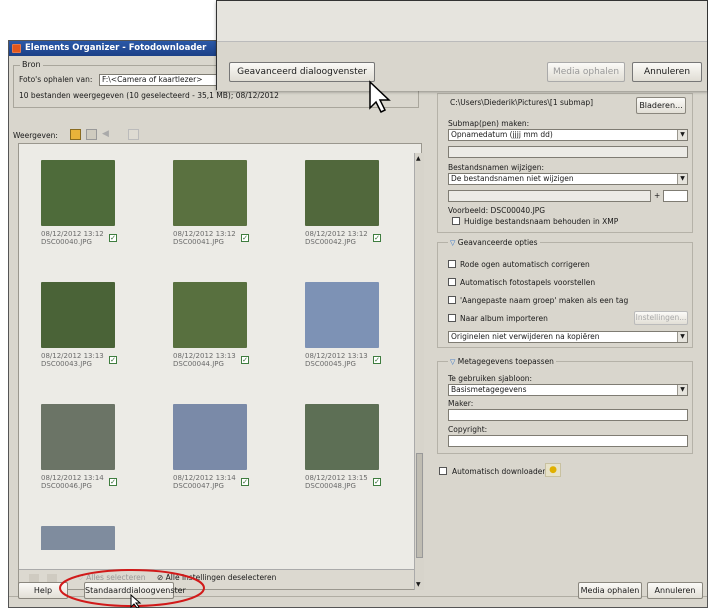 The image size is (708, 610). I want to click on rename-dropdown: De bestandsnamen niet wijzigen ▼, so click(568, 179).